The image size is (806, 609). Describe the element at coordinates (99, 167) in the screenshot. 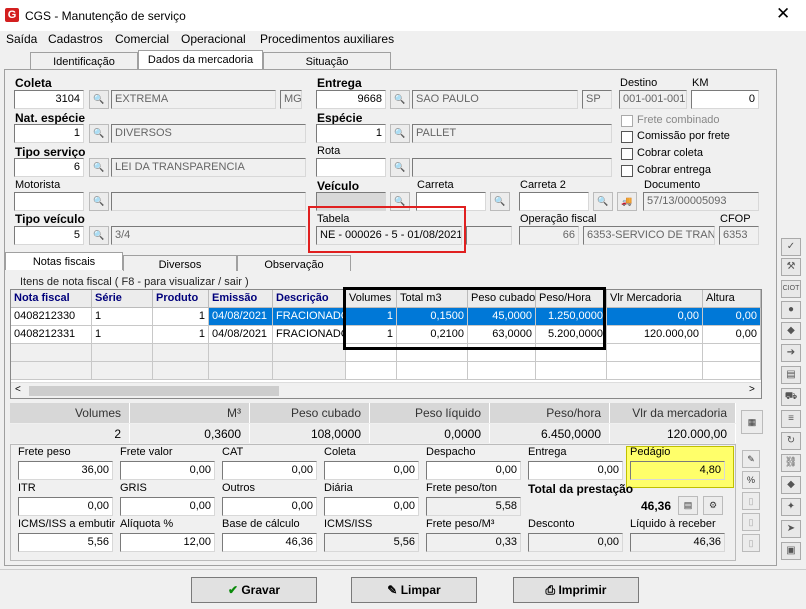

I see `tipo-servico-search-icon: 🔍` at that location.